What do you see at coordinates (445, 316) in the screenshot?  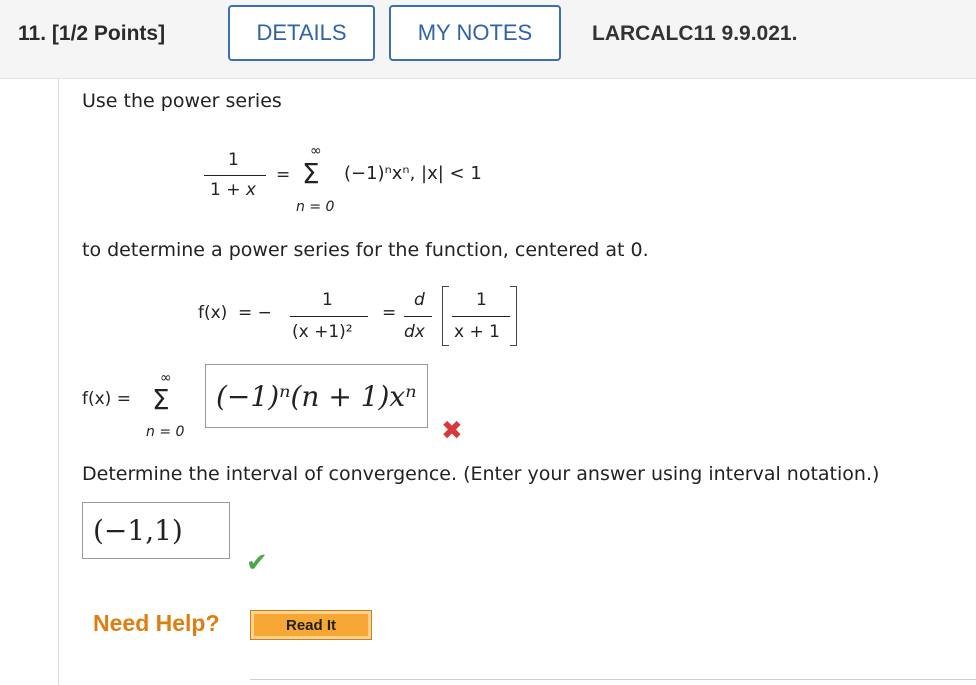 I see `left-bracket` at bounding box center [445, 316].